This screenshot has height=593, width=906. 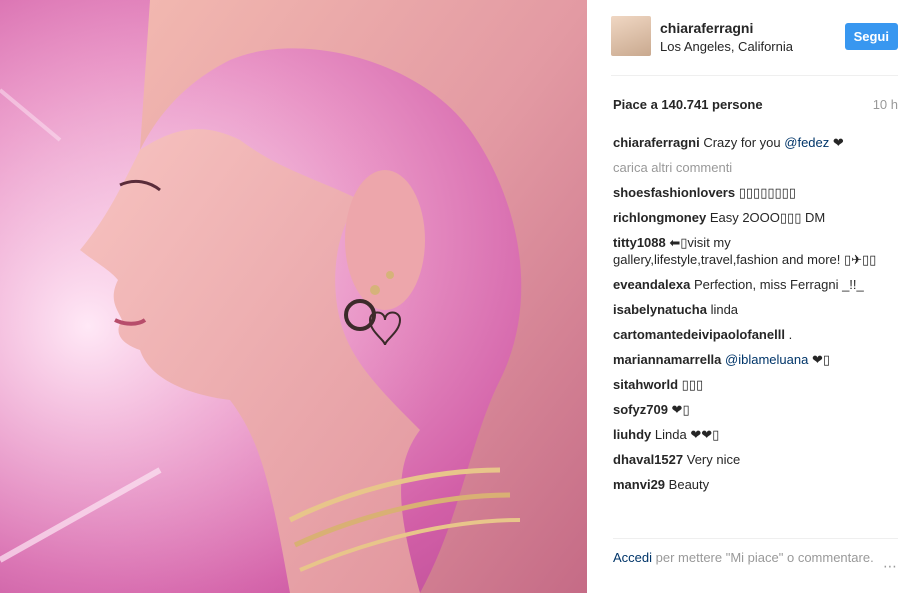 I want to click on comment-text: Beauty, so click(x=689, y=484).